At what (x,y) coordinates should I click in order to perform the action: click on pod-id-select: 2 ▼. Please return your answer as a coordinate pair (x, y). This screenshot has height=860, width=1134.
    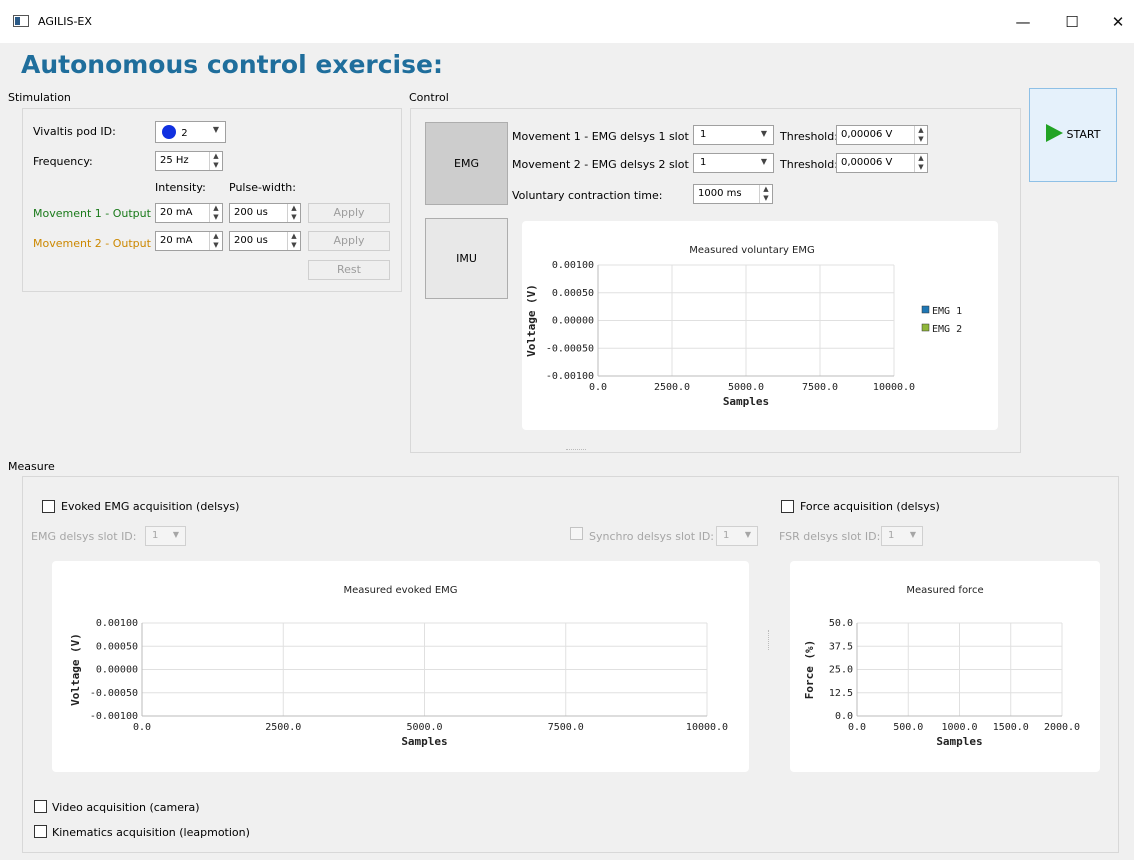
    Looking at the image, I should click on (190, 132).